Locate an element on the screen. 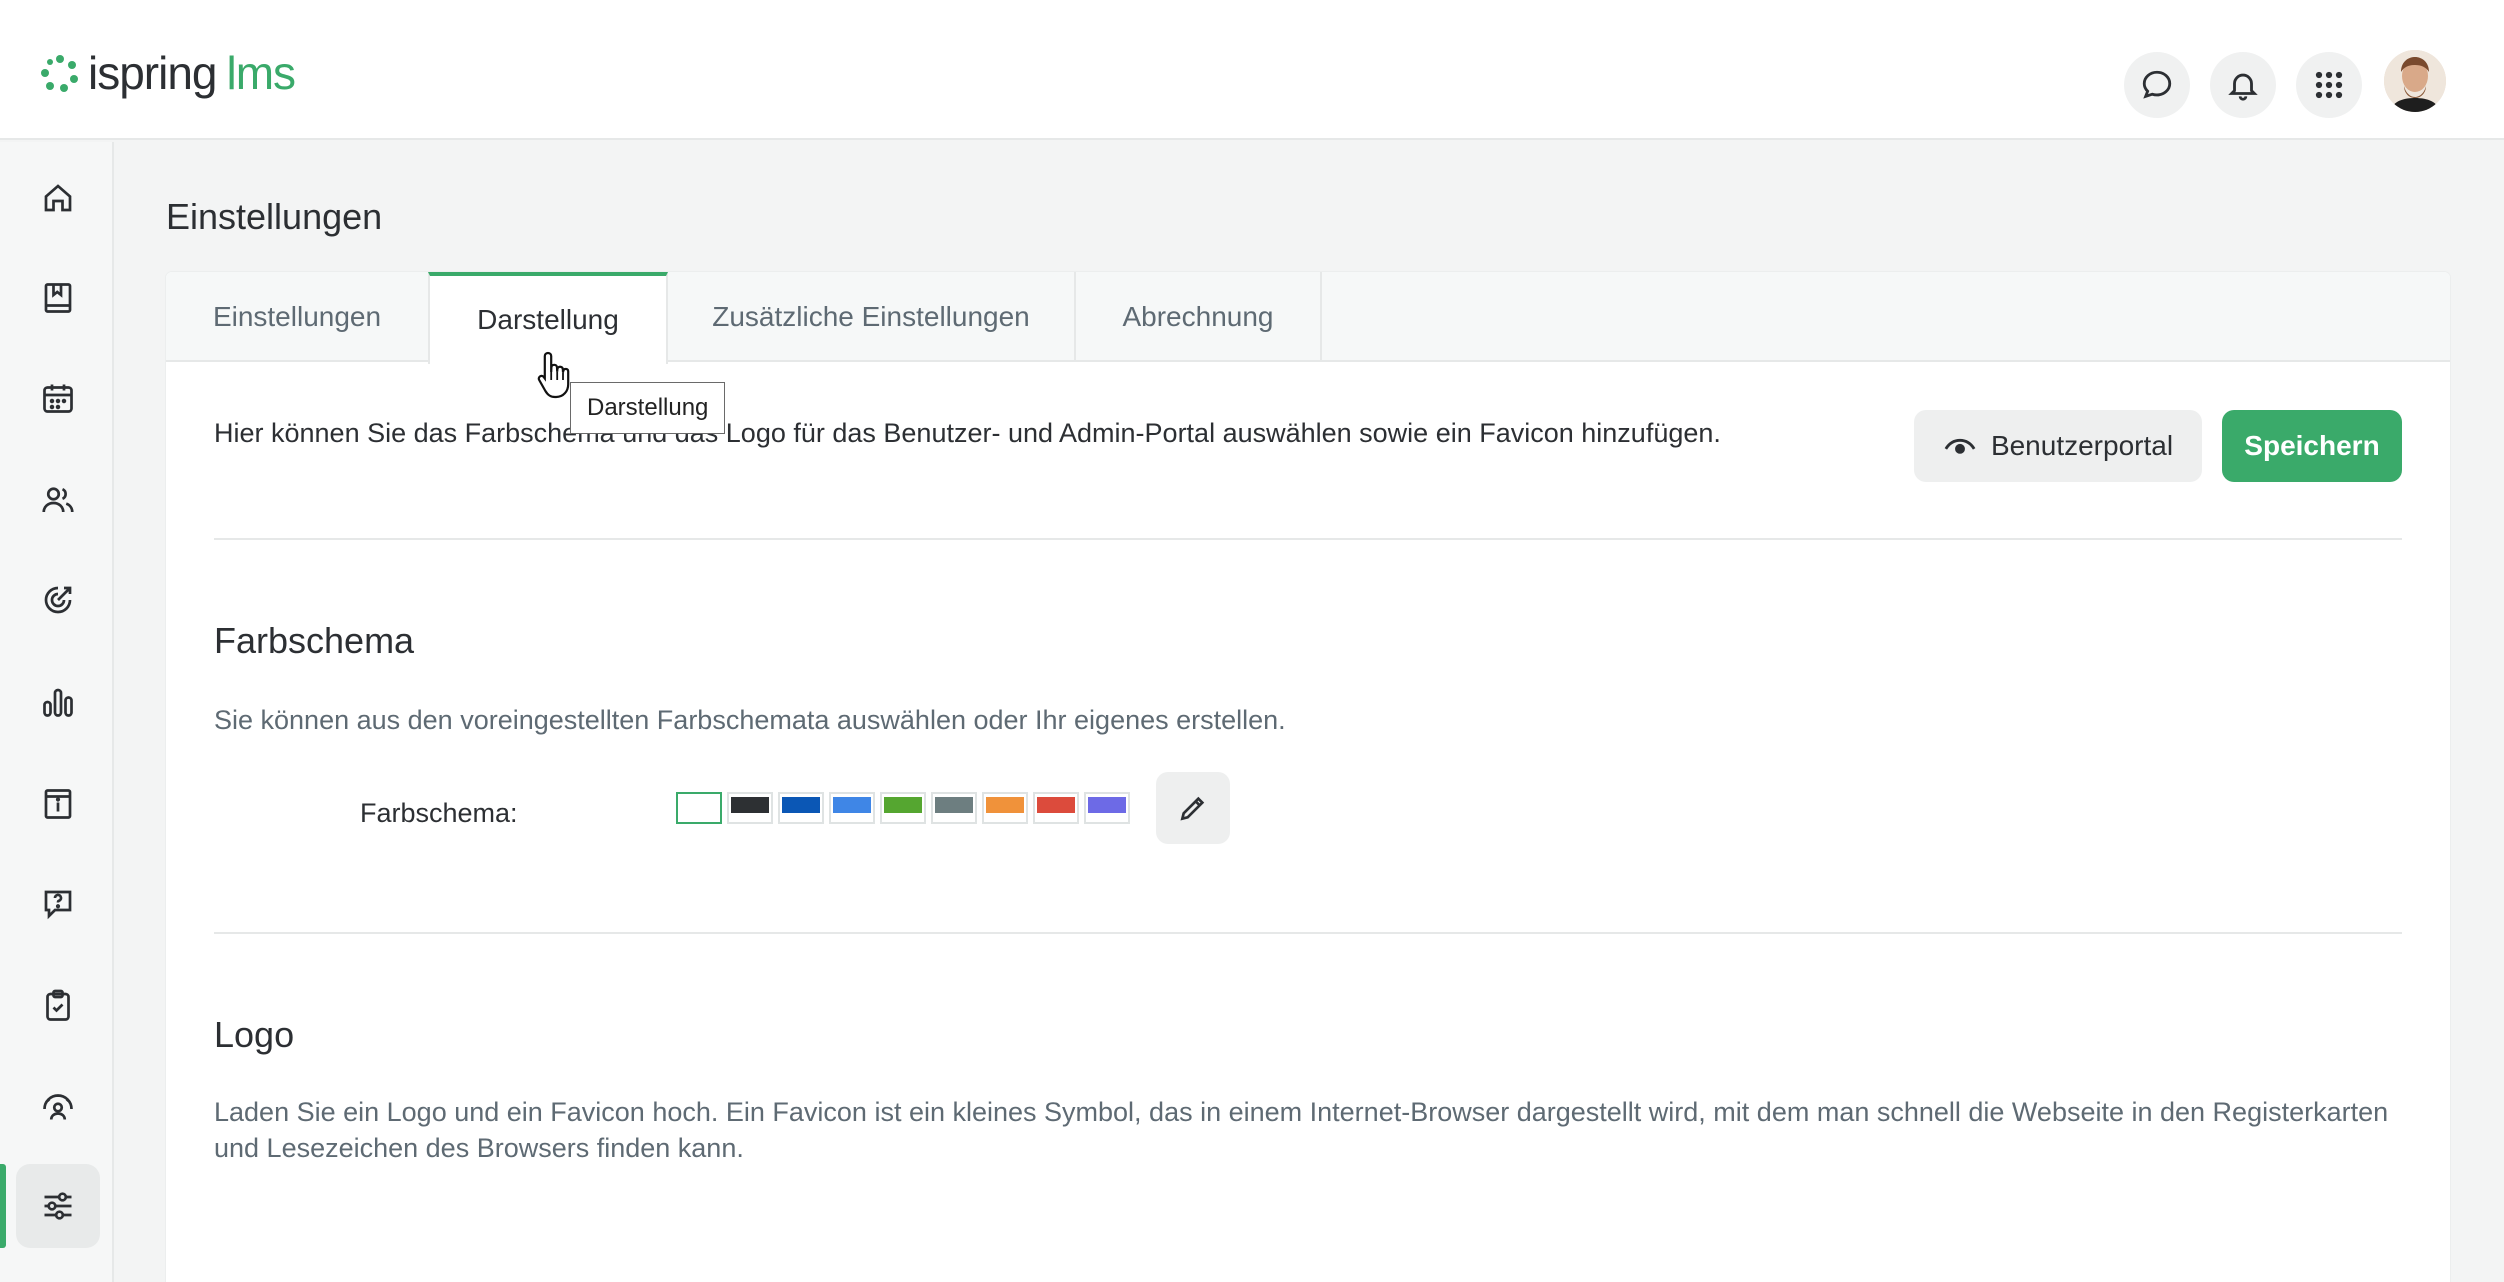 The image size is (2504, 1282). hand-cursor-icon is located at coordinates (553, 375).